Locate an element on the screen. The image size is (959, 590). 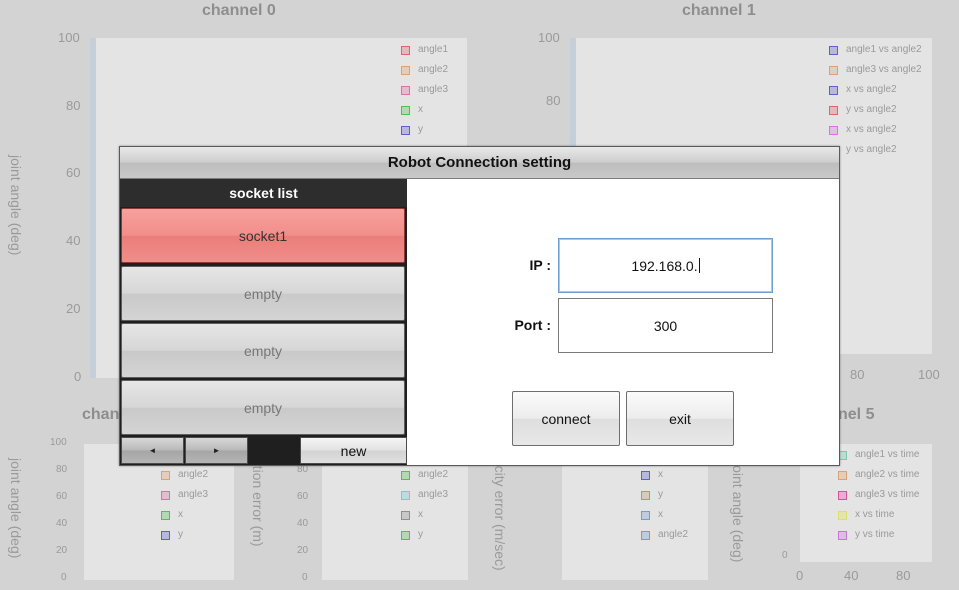
legend-label: angle3 vs time is located at coordinates (887, 494).